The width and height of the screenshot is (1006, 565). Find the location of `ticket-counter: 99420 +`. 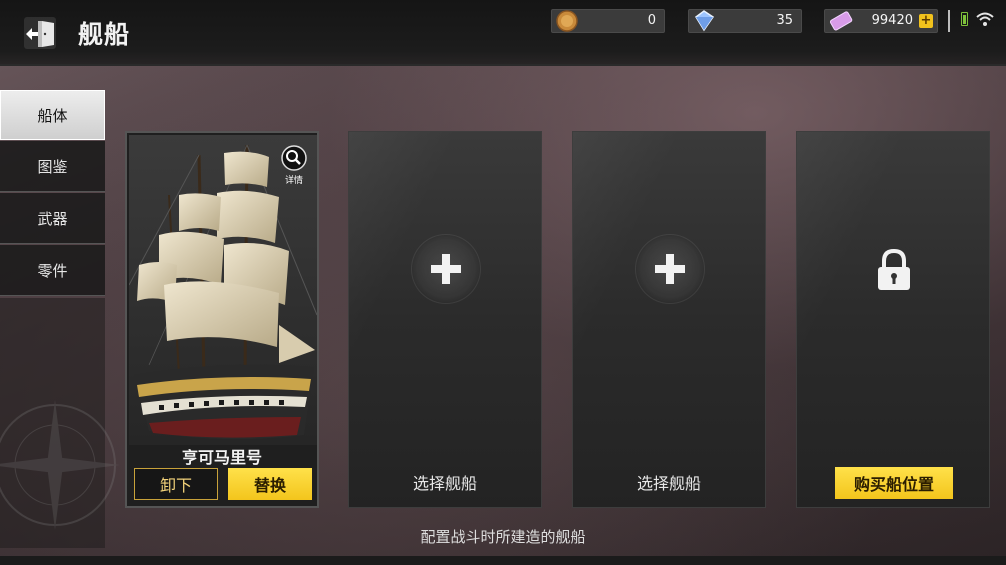

ticket-counter: 99420 + is located at coordinates (881, 21).